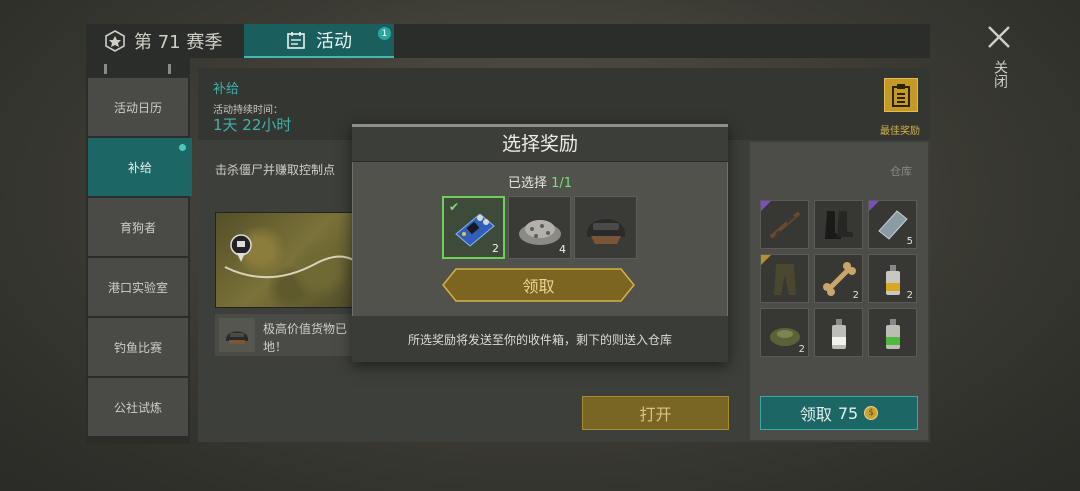 The height and width of the screenshot is (491, 1080). Describe the element at coordinates (848, 413) in the screenshot. I see `claim-cost: 75` at that location.